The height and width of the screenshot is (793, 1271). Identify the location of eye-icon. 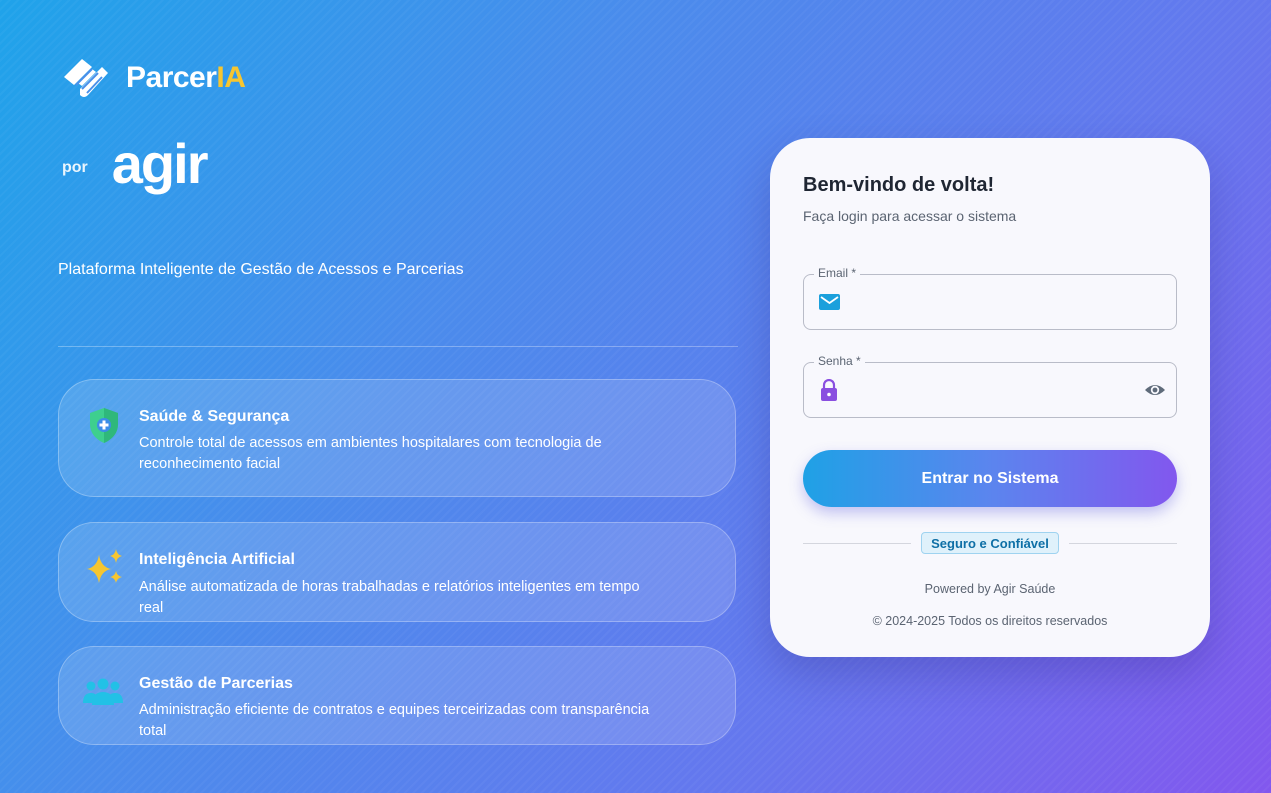
(1155, 390).